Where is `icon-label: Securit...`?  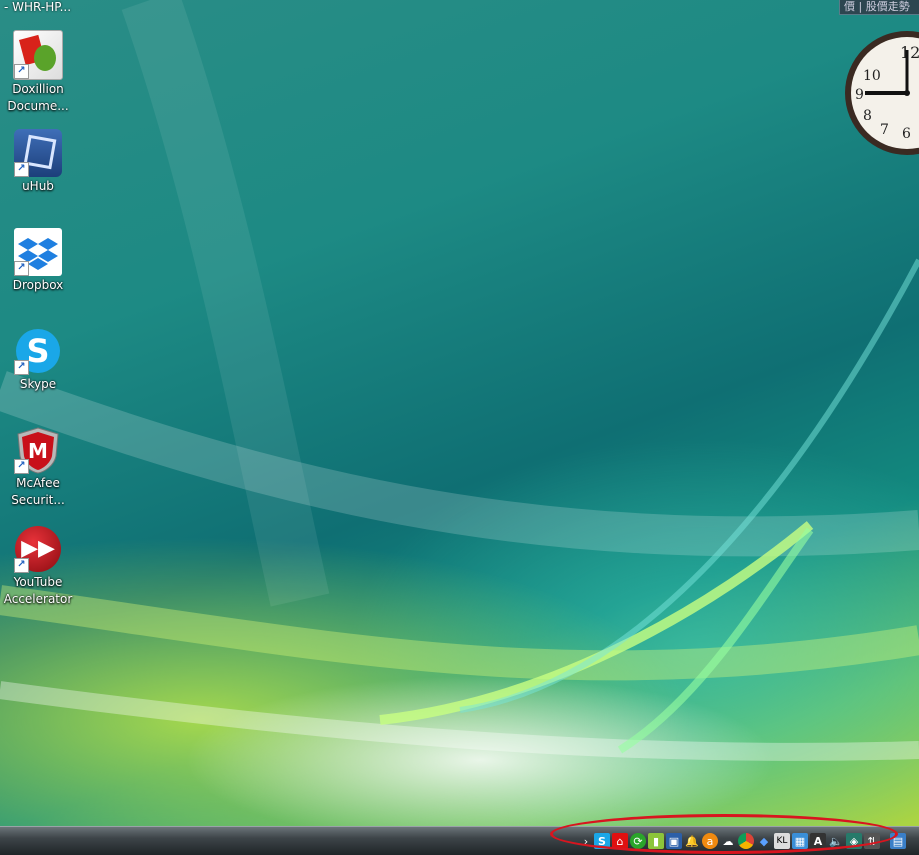 icon-label: Securit... is located at coordinates (38, 500).